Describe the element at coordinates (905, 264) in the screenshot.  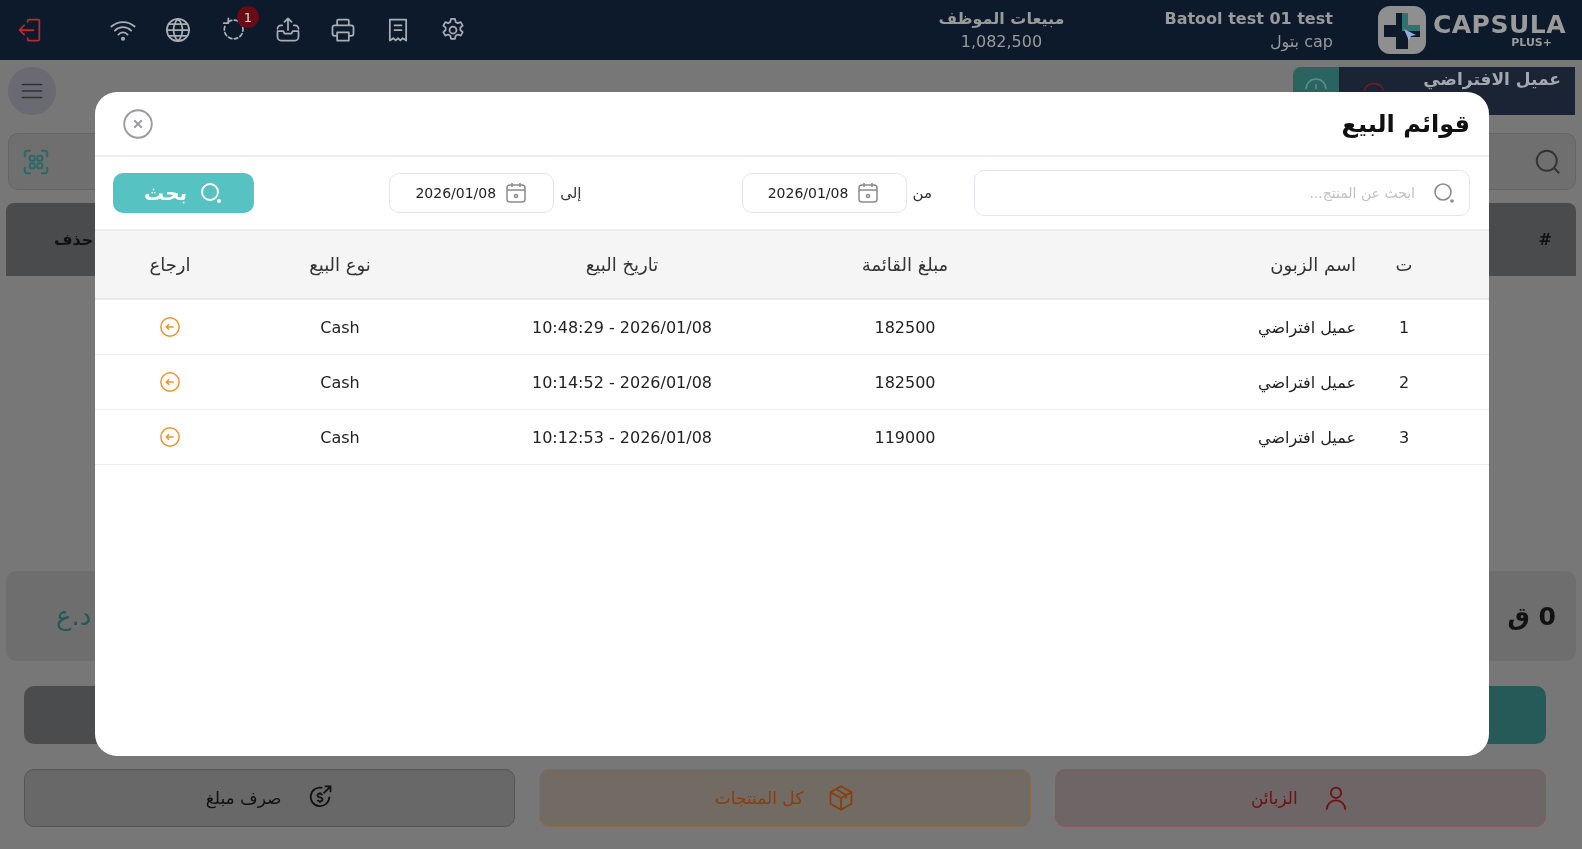
I see `column-header: مبلغ القائمة` at that location.